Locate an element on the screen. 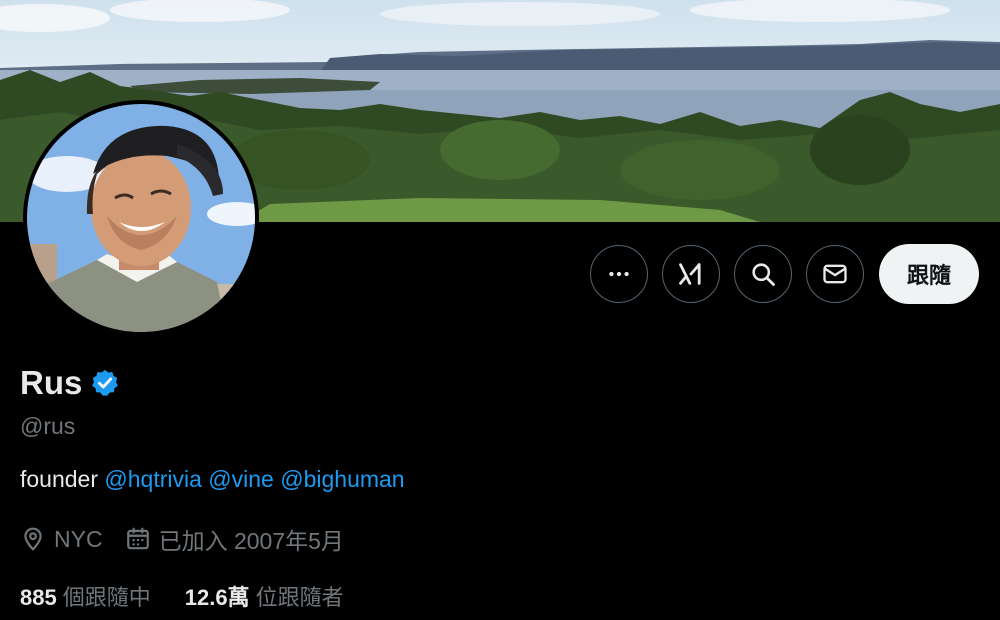 Image resolution: width=1000 pixels, height=620 pixels. grok-icon is located at coordinates (690, 274).